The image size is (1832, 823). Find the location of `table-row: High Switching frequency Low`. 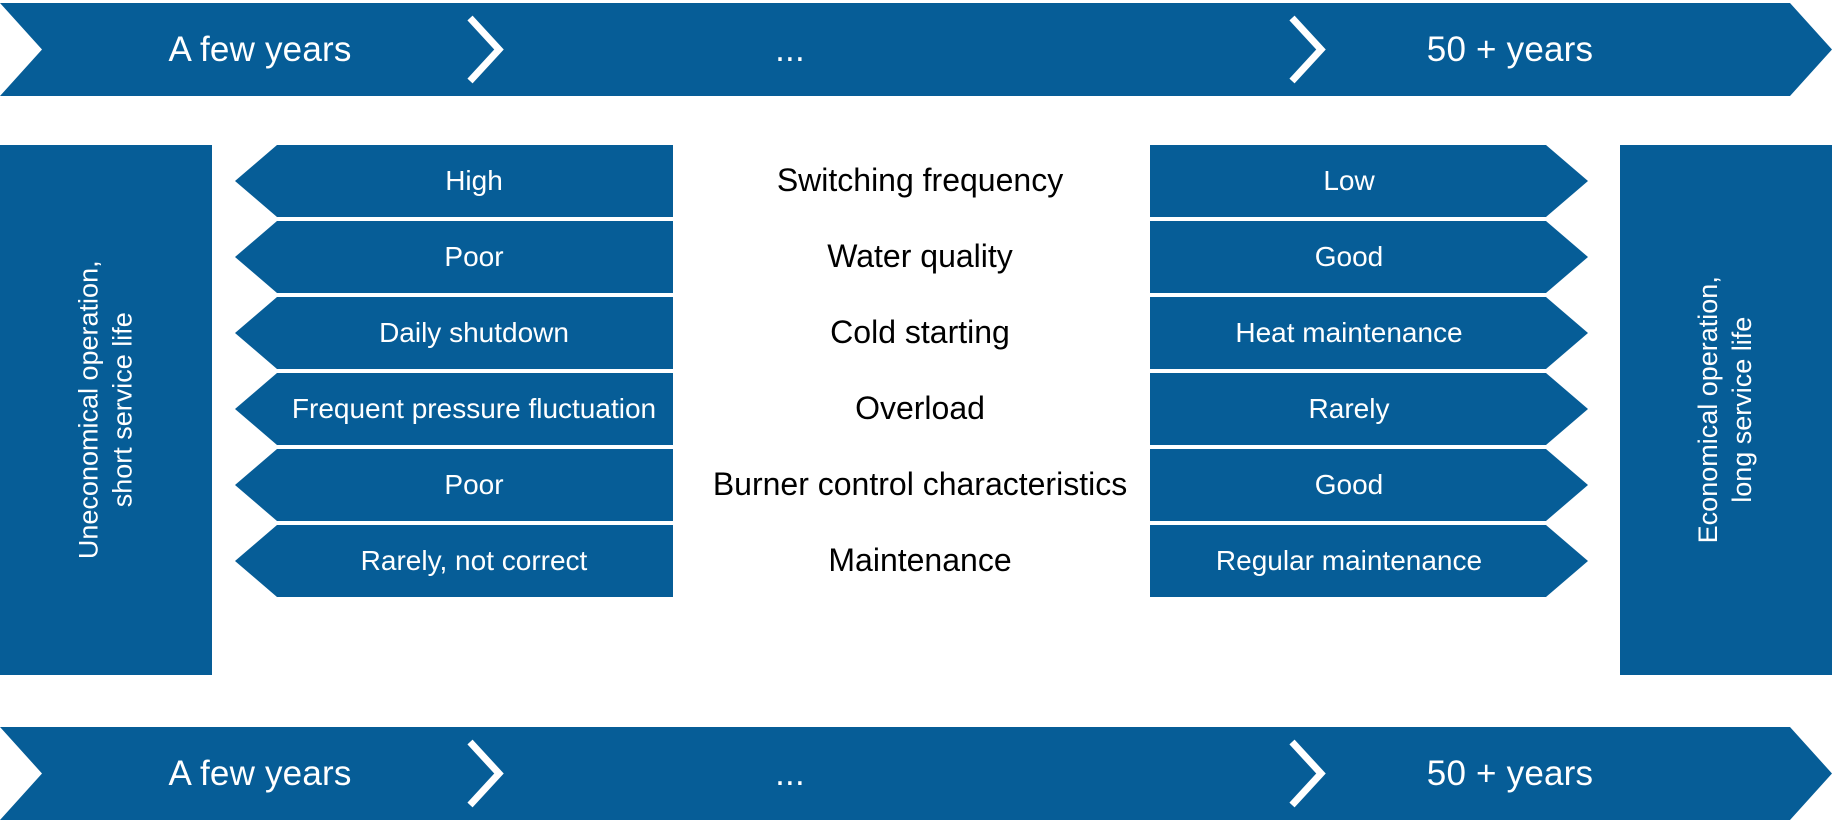

table-row: High Switching frequency Low is located at coordinates (916, 181).